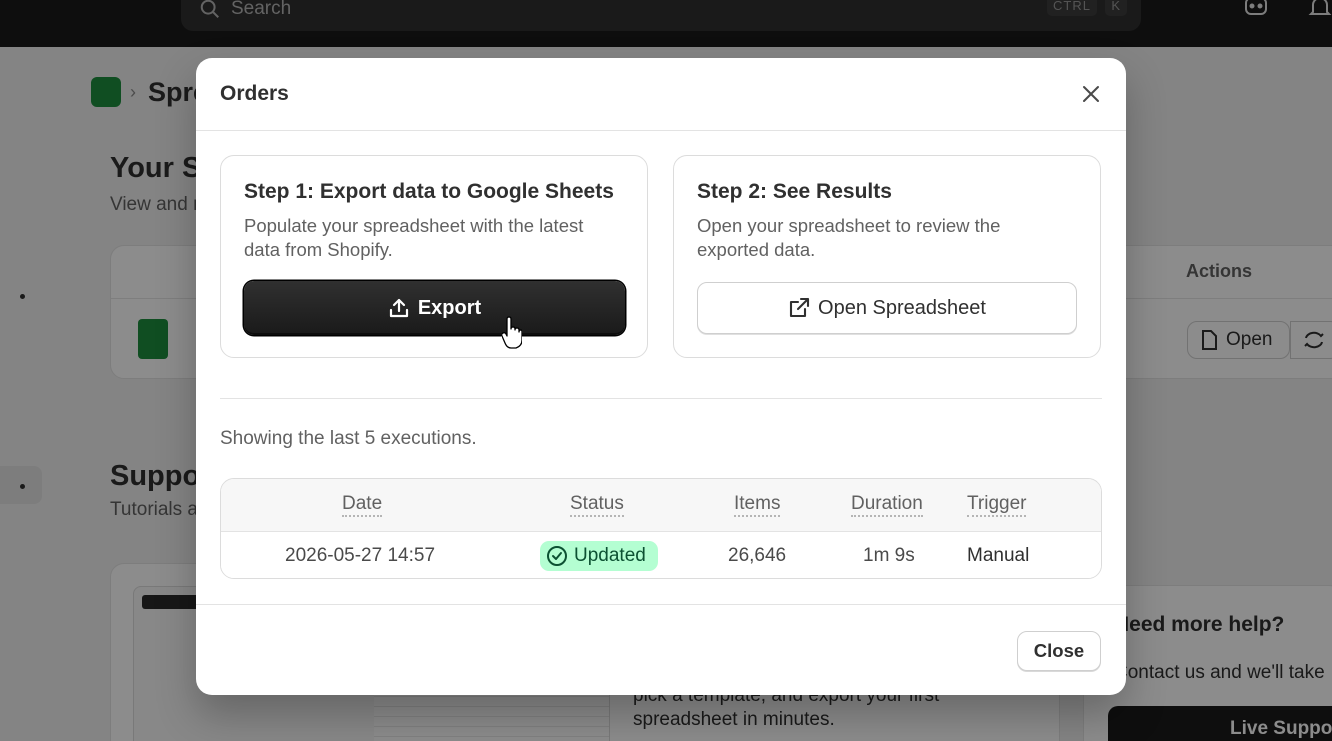 The width and height of the screenshot is (1332, 741). I want to click on cell-date: 2026-05-27 14:57, so click(360, 555).